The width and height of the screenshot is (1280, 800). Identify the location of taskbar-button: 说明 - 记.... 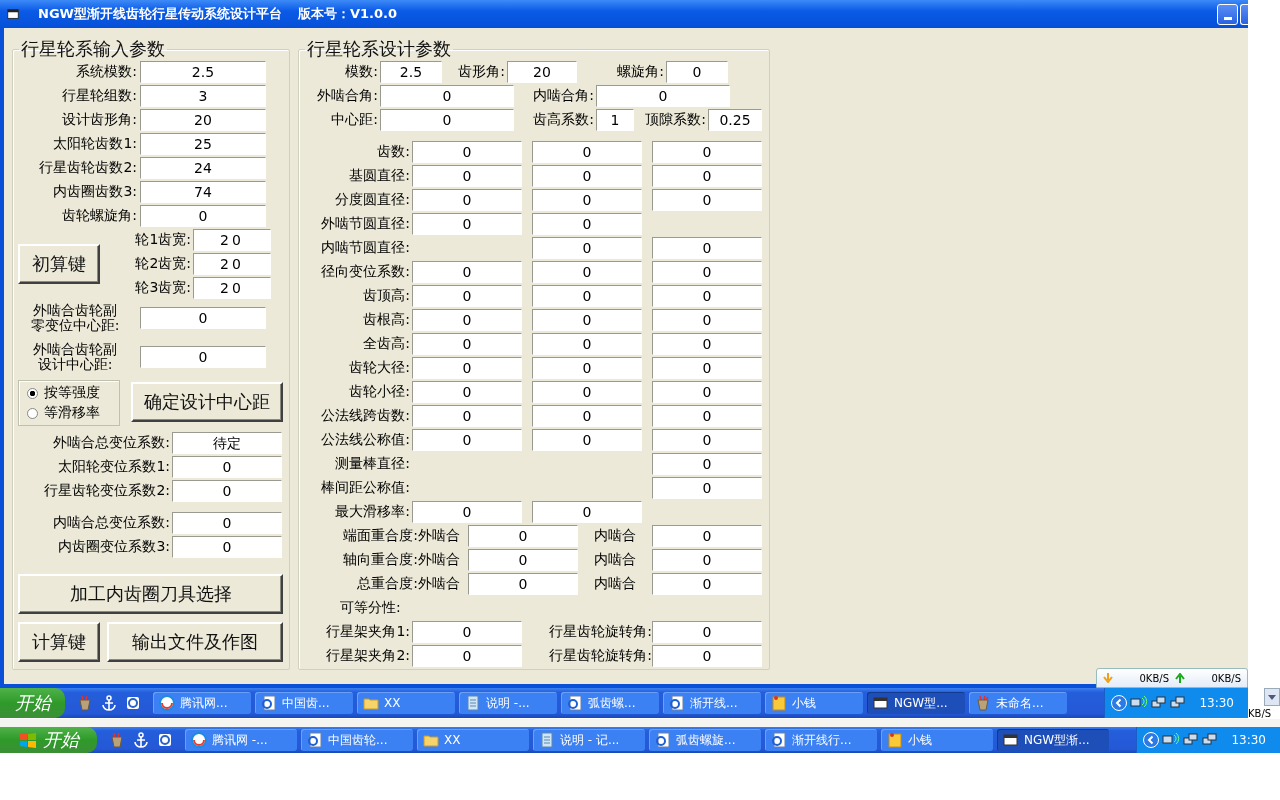
(589, 740).